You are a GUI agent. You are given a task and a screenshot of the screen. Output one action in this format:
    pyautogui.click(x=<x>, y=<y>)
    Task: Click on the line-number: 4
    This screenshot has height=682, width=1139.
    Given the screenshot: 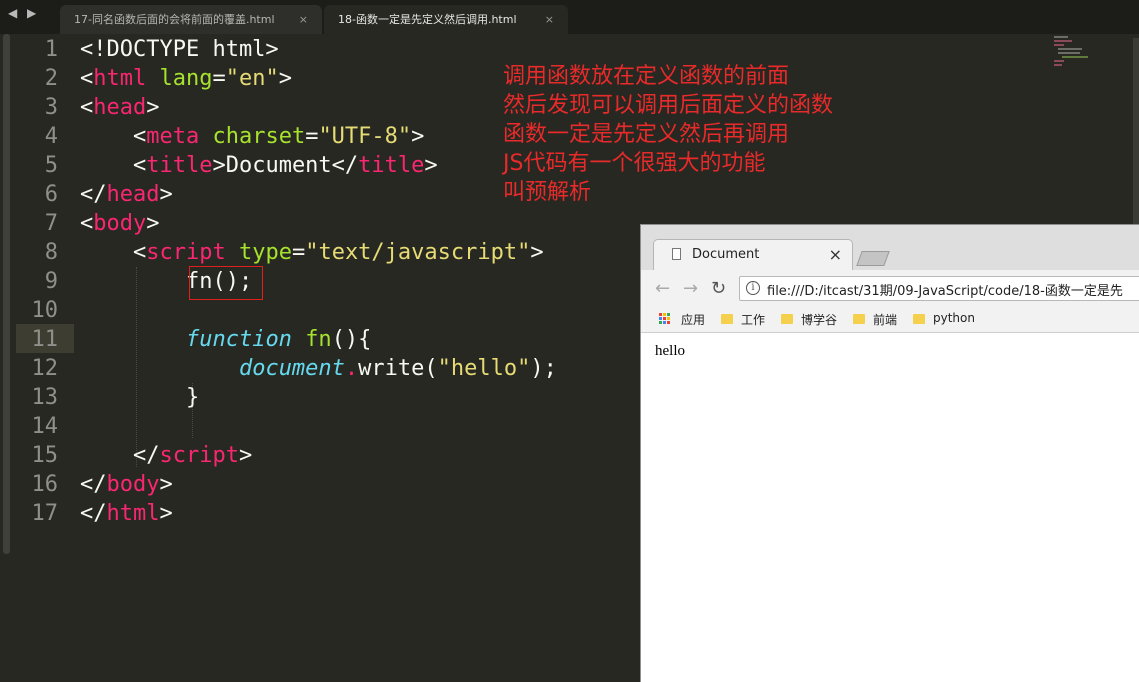 What is the action you would take?
    pyautogui.click(x=51, y=136)
    